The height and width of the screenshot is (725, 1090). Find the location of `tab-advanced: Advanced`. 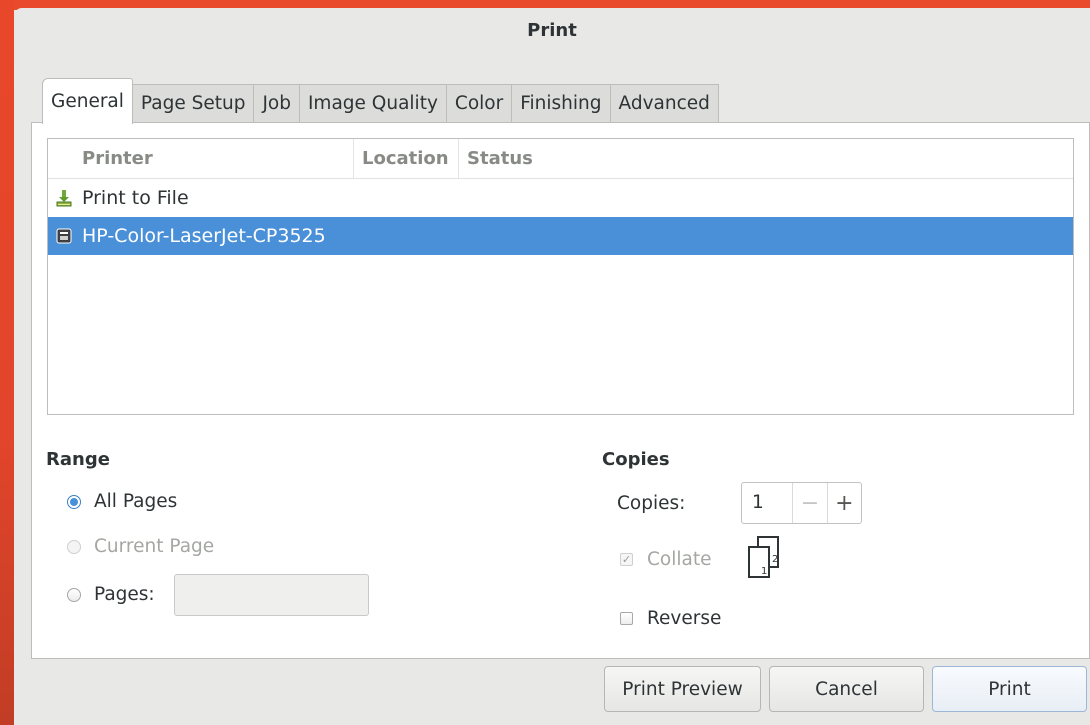

tab-advanced: Advanced is located at coordinates (664, 104).